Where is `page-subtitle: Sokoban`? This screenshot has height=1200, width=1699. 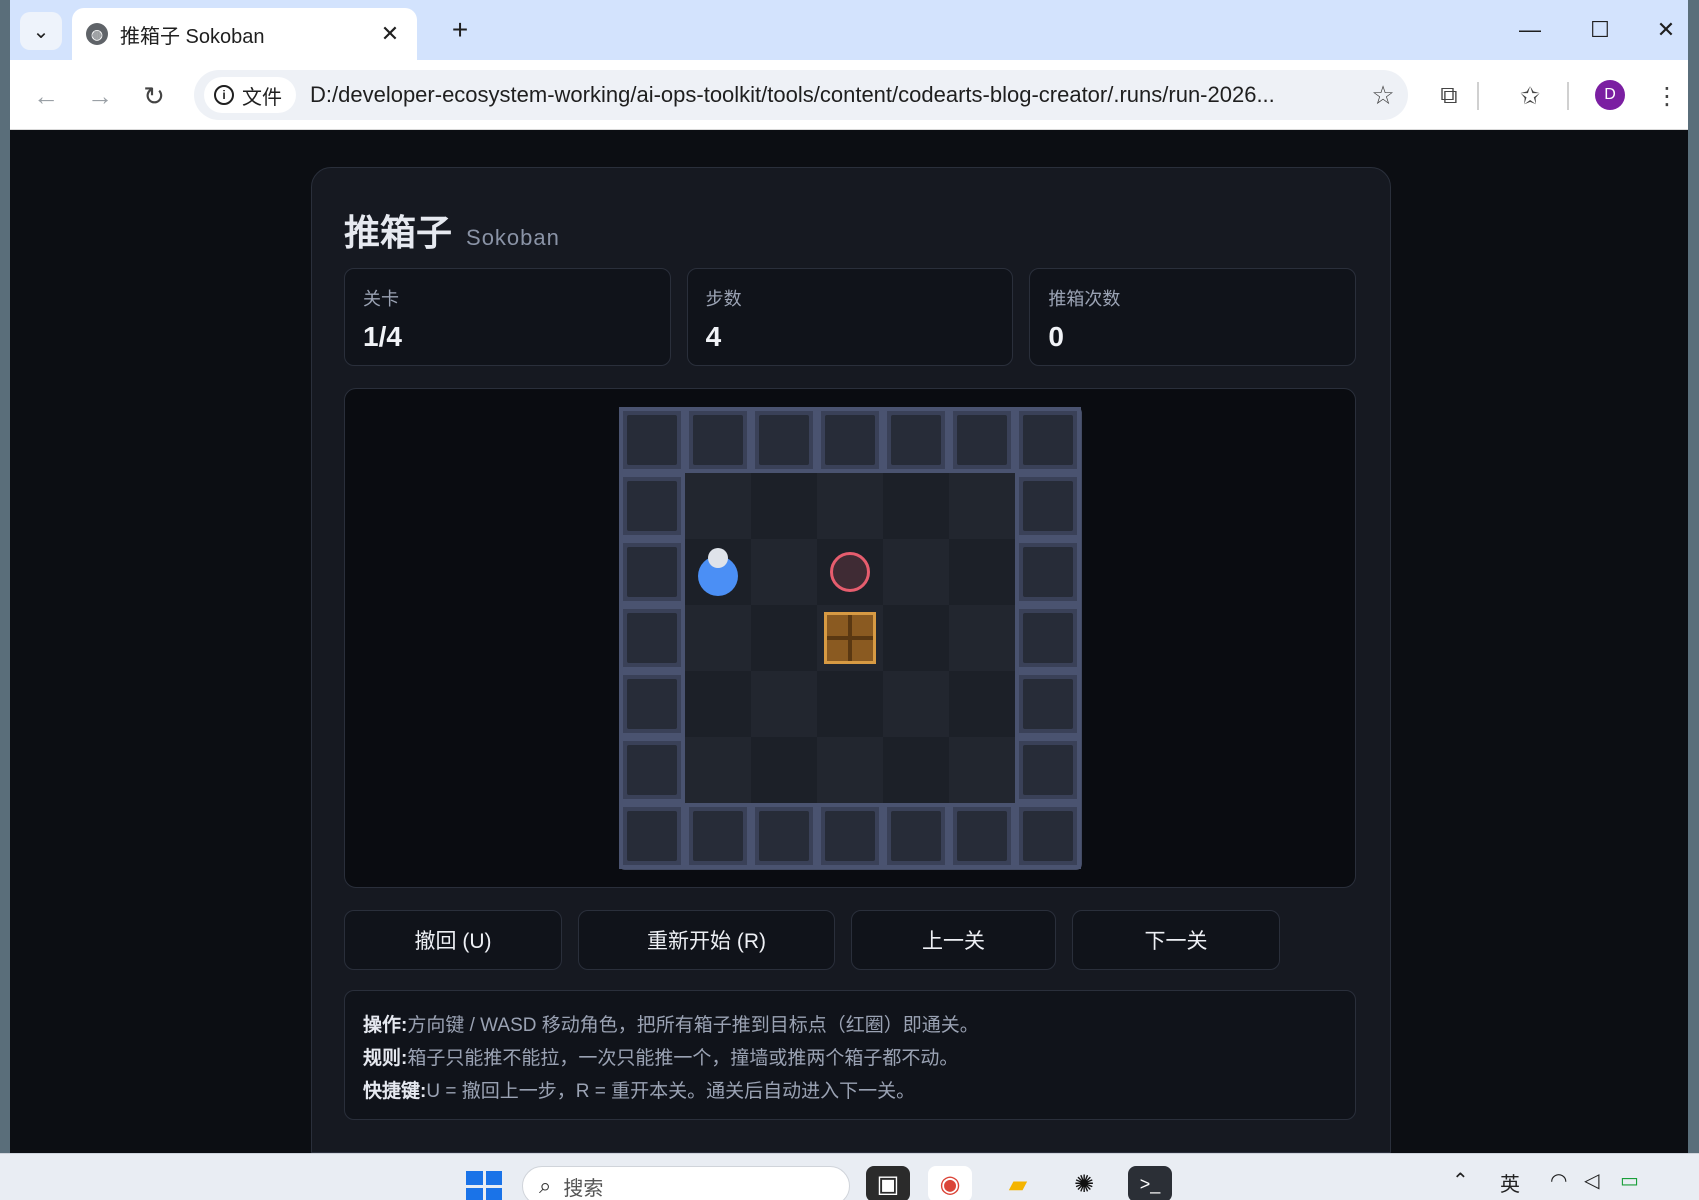
page-subtitle: Sokoban is located at coordinates (513, 237).